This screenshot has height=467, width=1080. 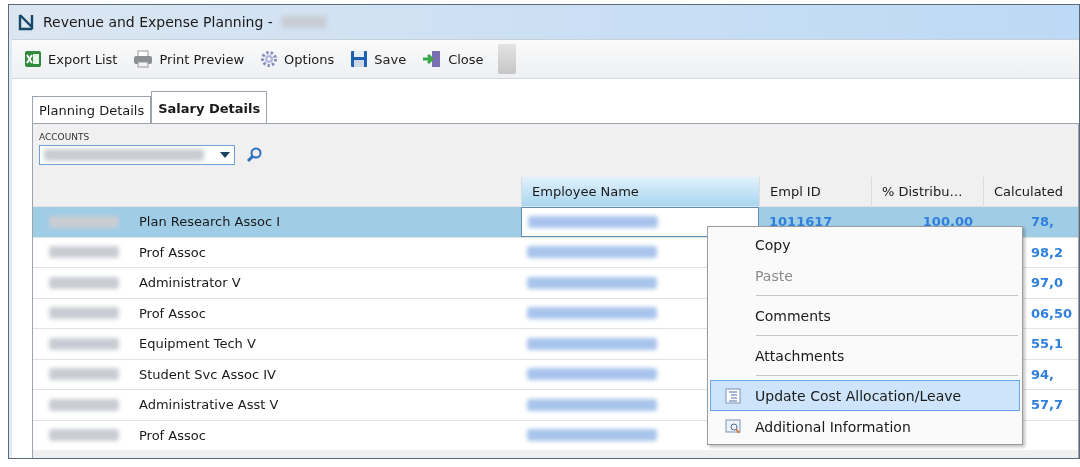 What do you see at coordinates (1043, 374) in the screenshot?
I see `table-cell: 94,` at bounding box center [1043, 374].